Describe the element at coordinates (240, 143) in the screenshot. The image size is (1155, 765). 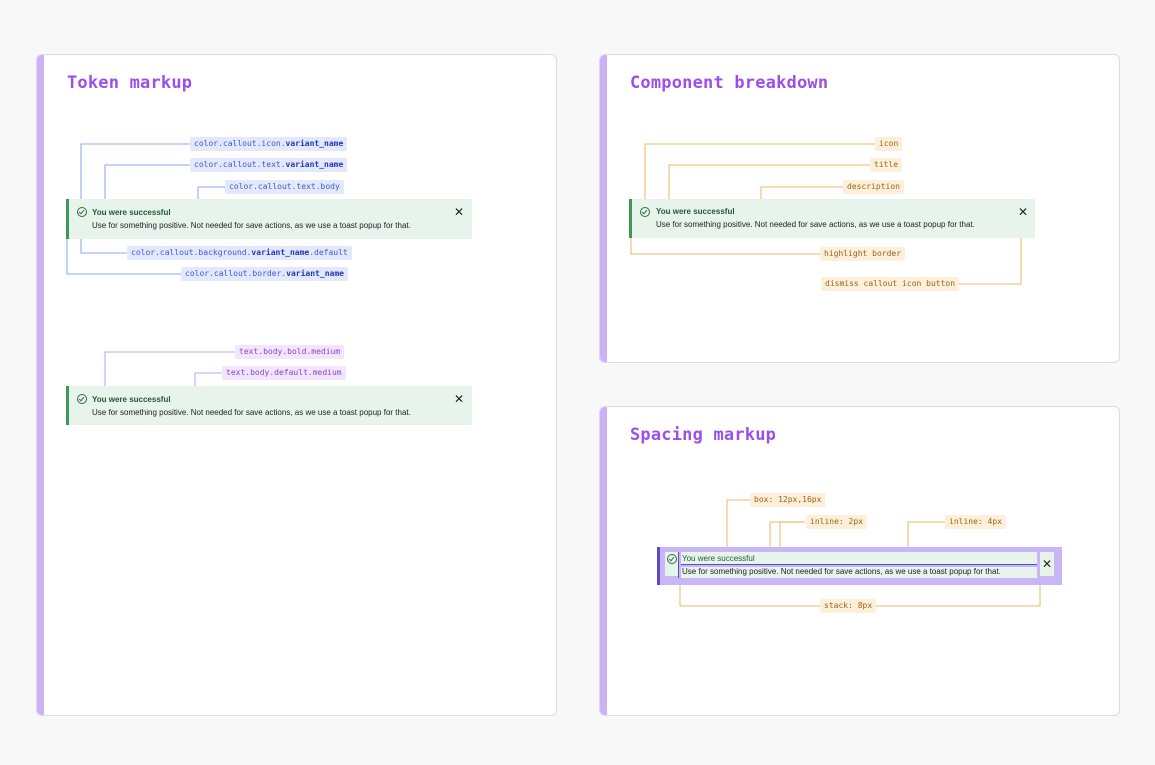
I see `tag-prefix: color.callout.icon.` at that location.